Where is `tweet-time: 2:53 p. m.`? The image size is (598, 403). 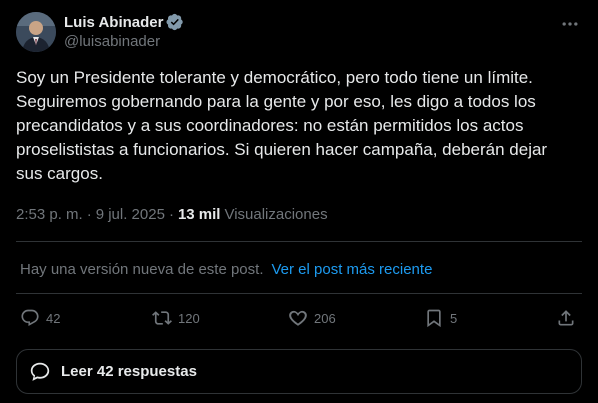 tweet-time: 2:53 p. m. is located at coordinates (49, 214).